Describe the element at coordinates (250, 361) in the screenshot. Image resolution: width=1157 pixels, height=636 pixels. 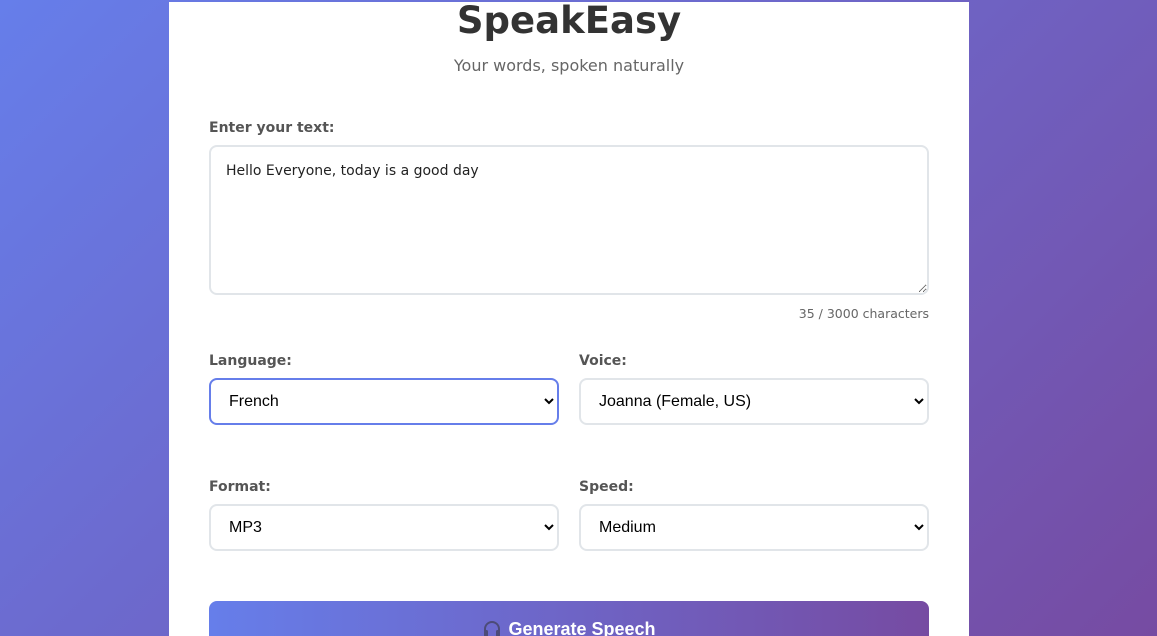
I see `language-label: Language:` at that location.